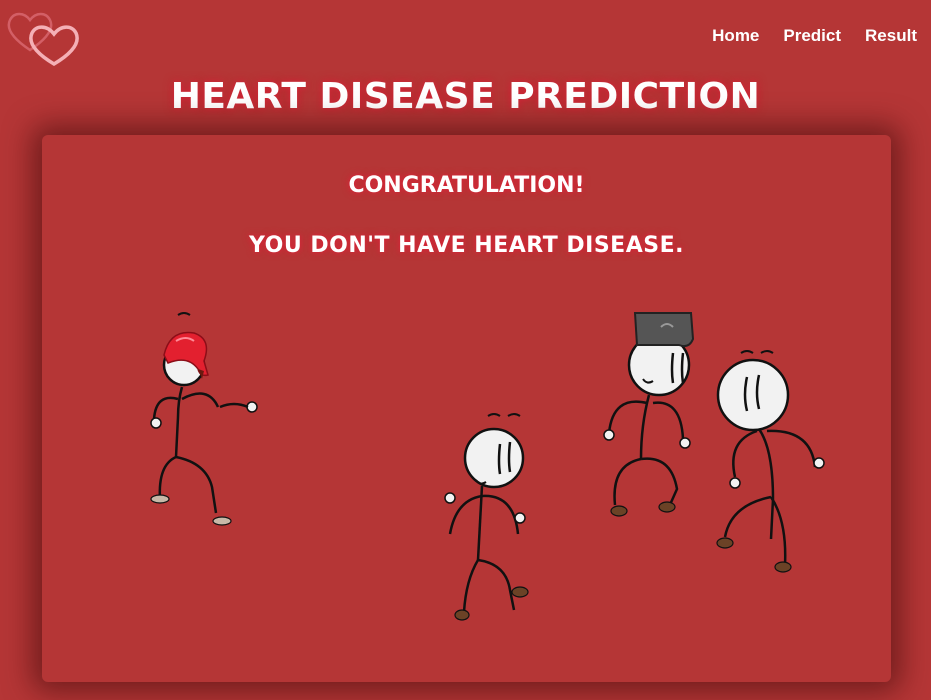 This screenshot has width=931, height=700. Describe the element at coordinates (466, 245) in the screenshot. I see `result-message: YOU DON'T HAVE HEART DISEASE.` at that location.